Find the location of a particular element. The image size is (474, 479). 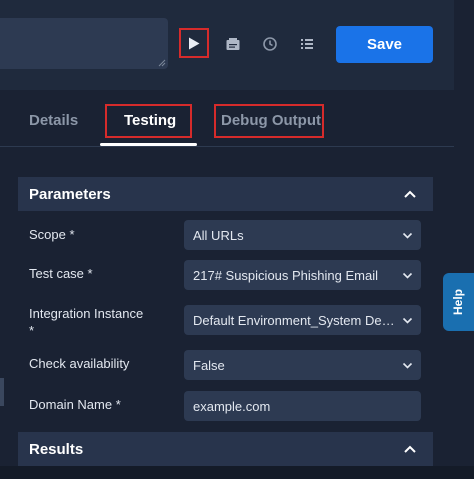

history-button is located at coordinates (270, 44).